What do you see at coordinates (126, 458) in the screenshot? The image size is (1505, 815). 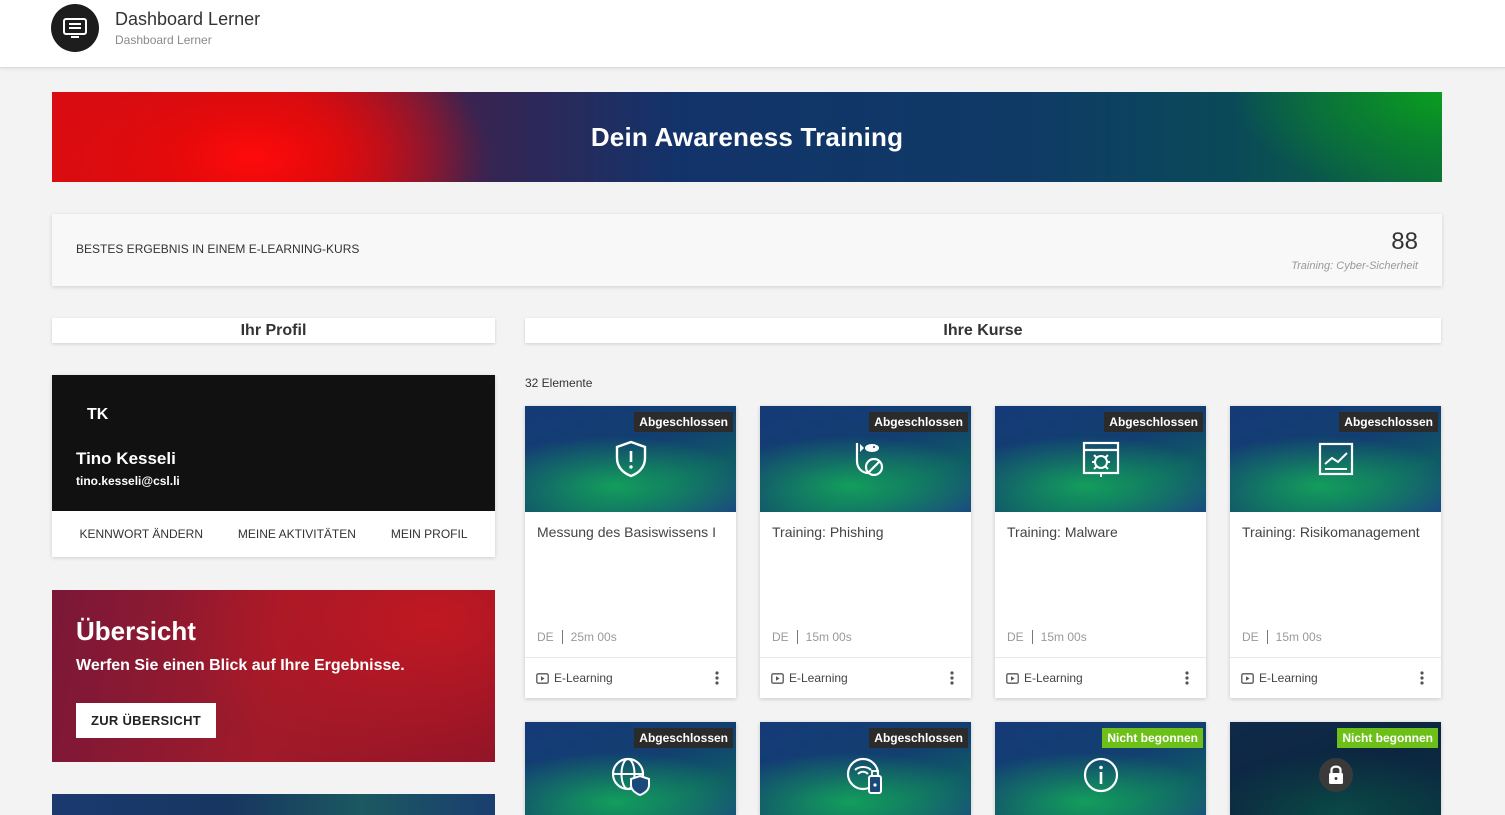 I see `profile-name: Tino Kesseli` at bounding box center [126, 458].